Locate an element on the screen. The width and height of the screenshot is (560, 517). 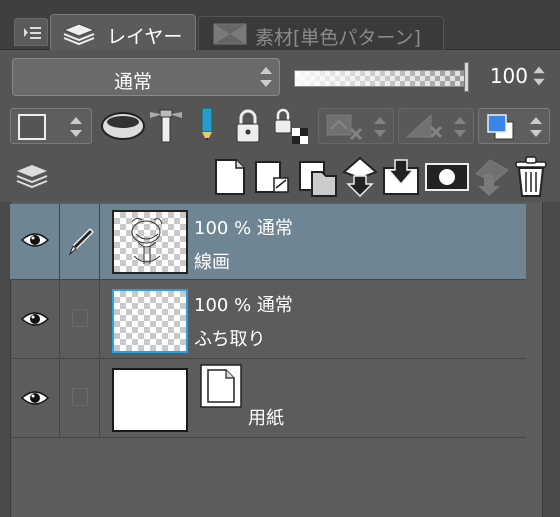
pen-icon is located at coordinates (81, 241).